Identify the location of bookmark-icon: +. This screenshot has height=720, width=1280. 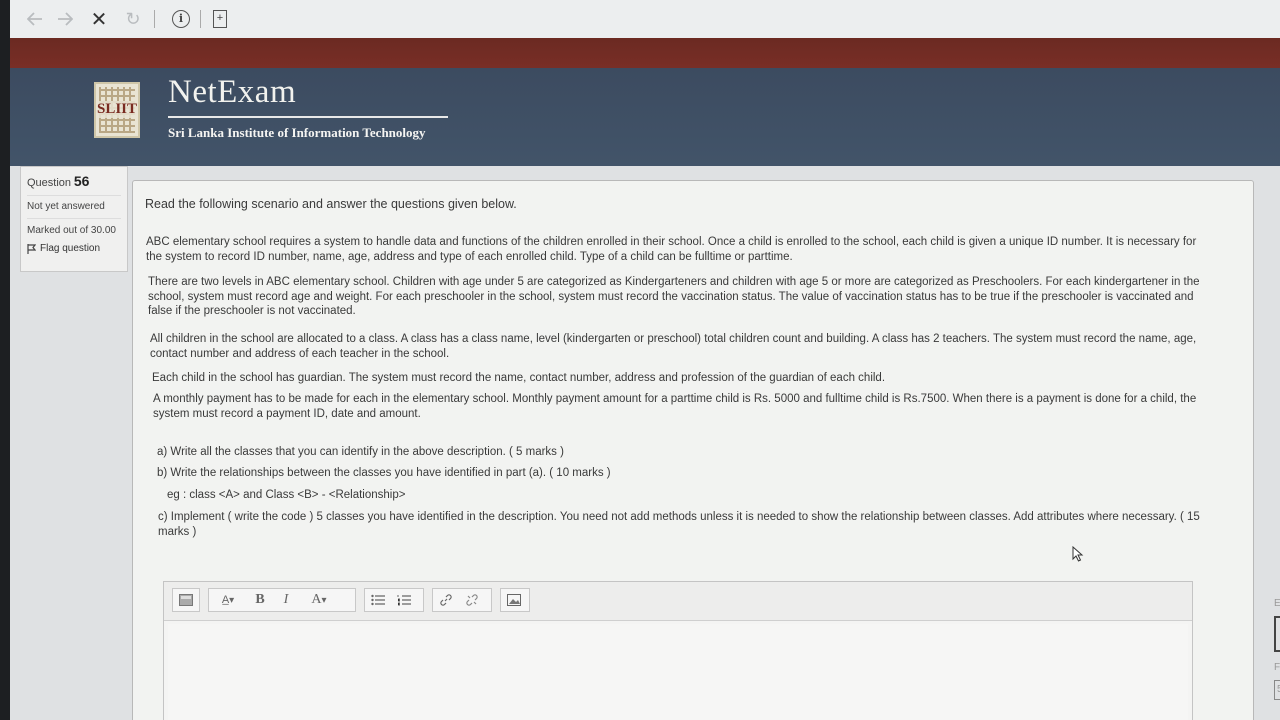
(220, 19).